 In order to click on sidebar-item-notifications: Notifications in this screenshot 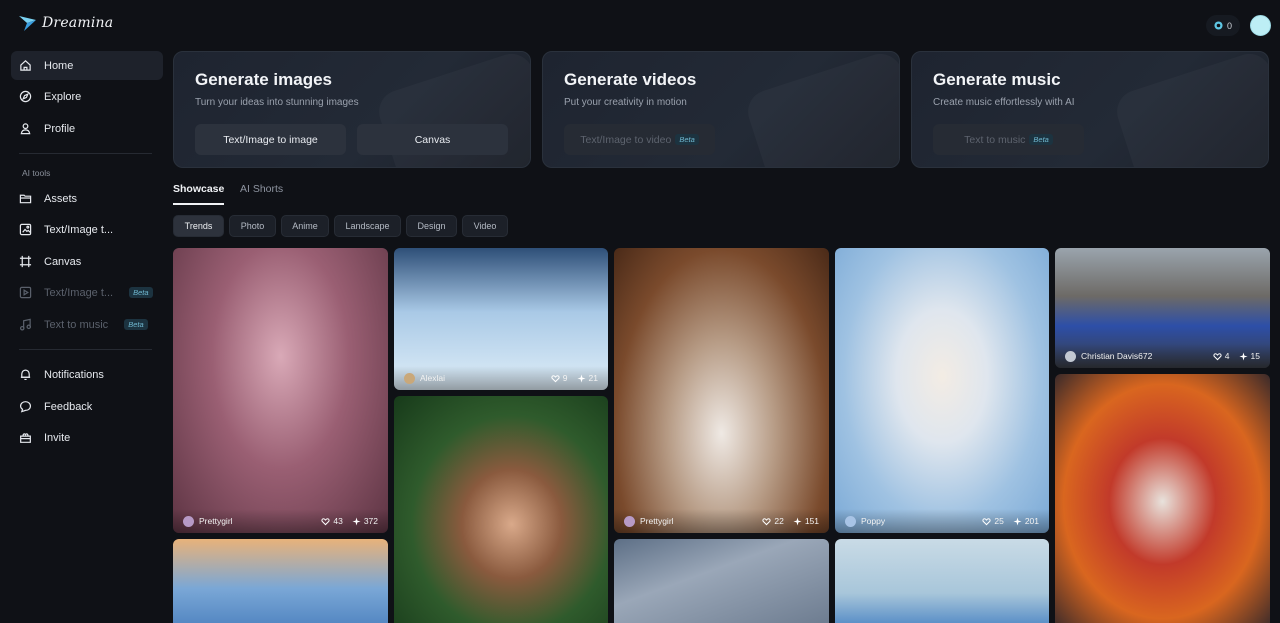, I will do `click(87, 374)`.